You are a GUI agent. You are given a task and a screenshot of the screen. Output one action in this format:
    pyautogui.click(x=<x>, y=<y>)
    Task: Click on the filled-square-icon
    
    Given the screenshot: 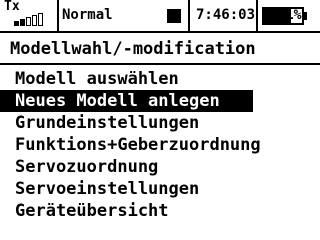 What is the action you would take?
    pyautogui.click(x=174, y=16)
    